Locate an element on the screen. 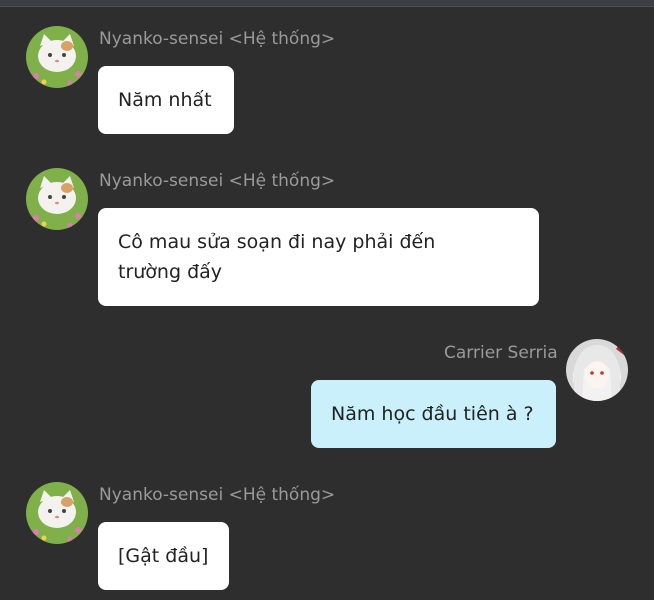 This screenshot has width=654, height=600. message-text: [Gật đầu] is located at coordinates (163, 556).